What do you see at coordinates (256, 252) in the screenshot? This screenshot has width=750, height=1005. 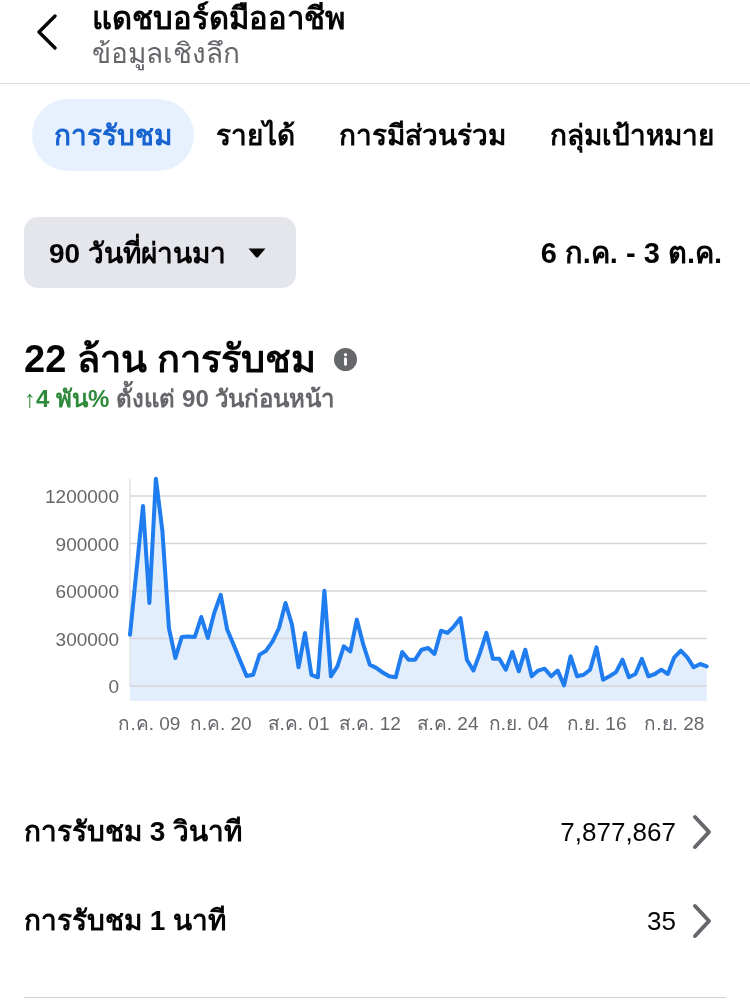 I see `caret-down-icon` at bounding box center [256, 252].